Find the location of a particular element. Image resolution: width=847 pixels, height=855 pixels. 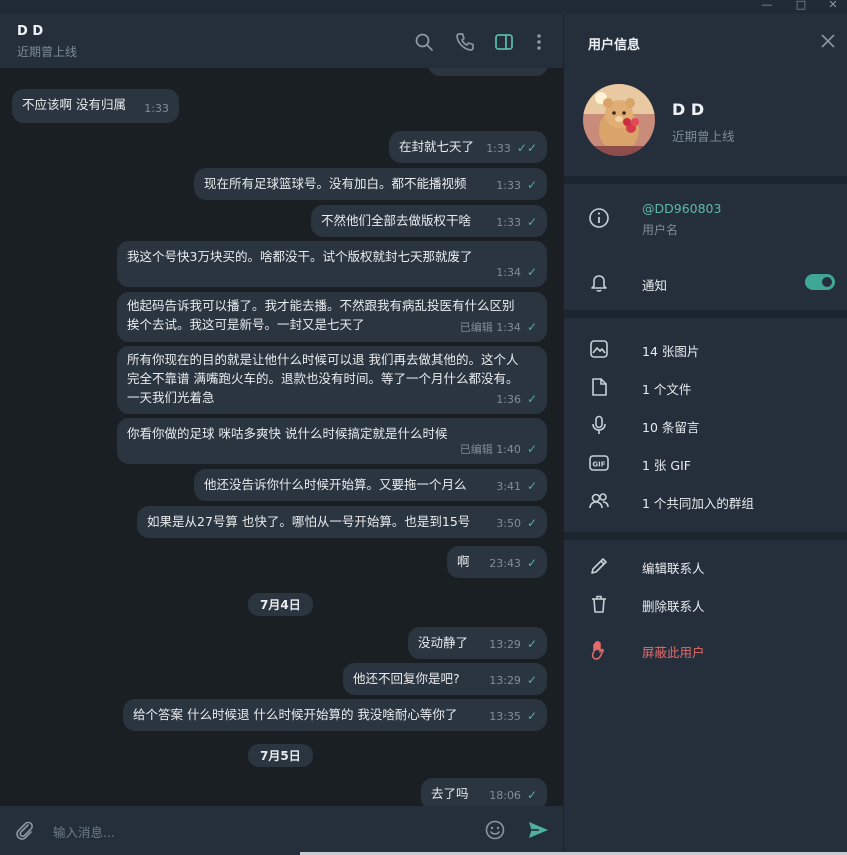

message-text: 如果是从27号算 也快了。哪怕从一号开始算。也是到15号 is located at coordinates (309, 521).